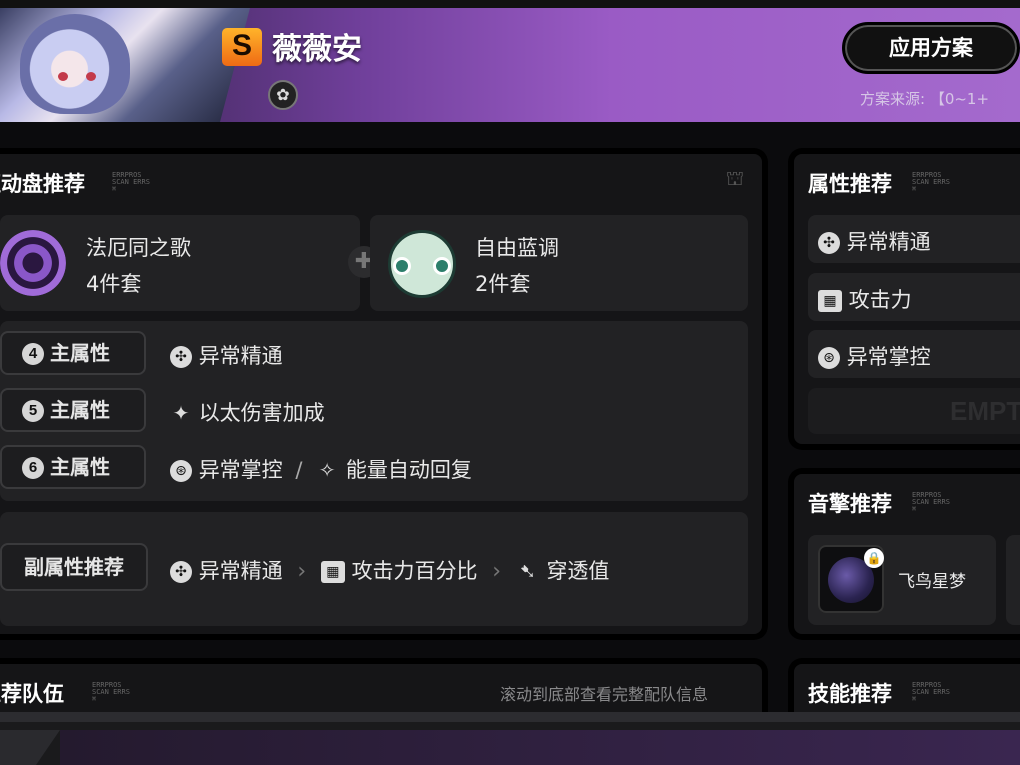 Image resolution: width=1020 pixels, height=765 pixels. Describe the element at coordinates (578, 571) in the screenshot. I see `sub-stat-value: 穿透值` at that location.